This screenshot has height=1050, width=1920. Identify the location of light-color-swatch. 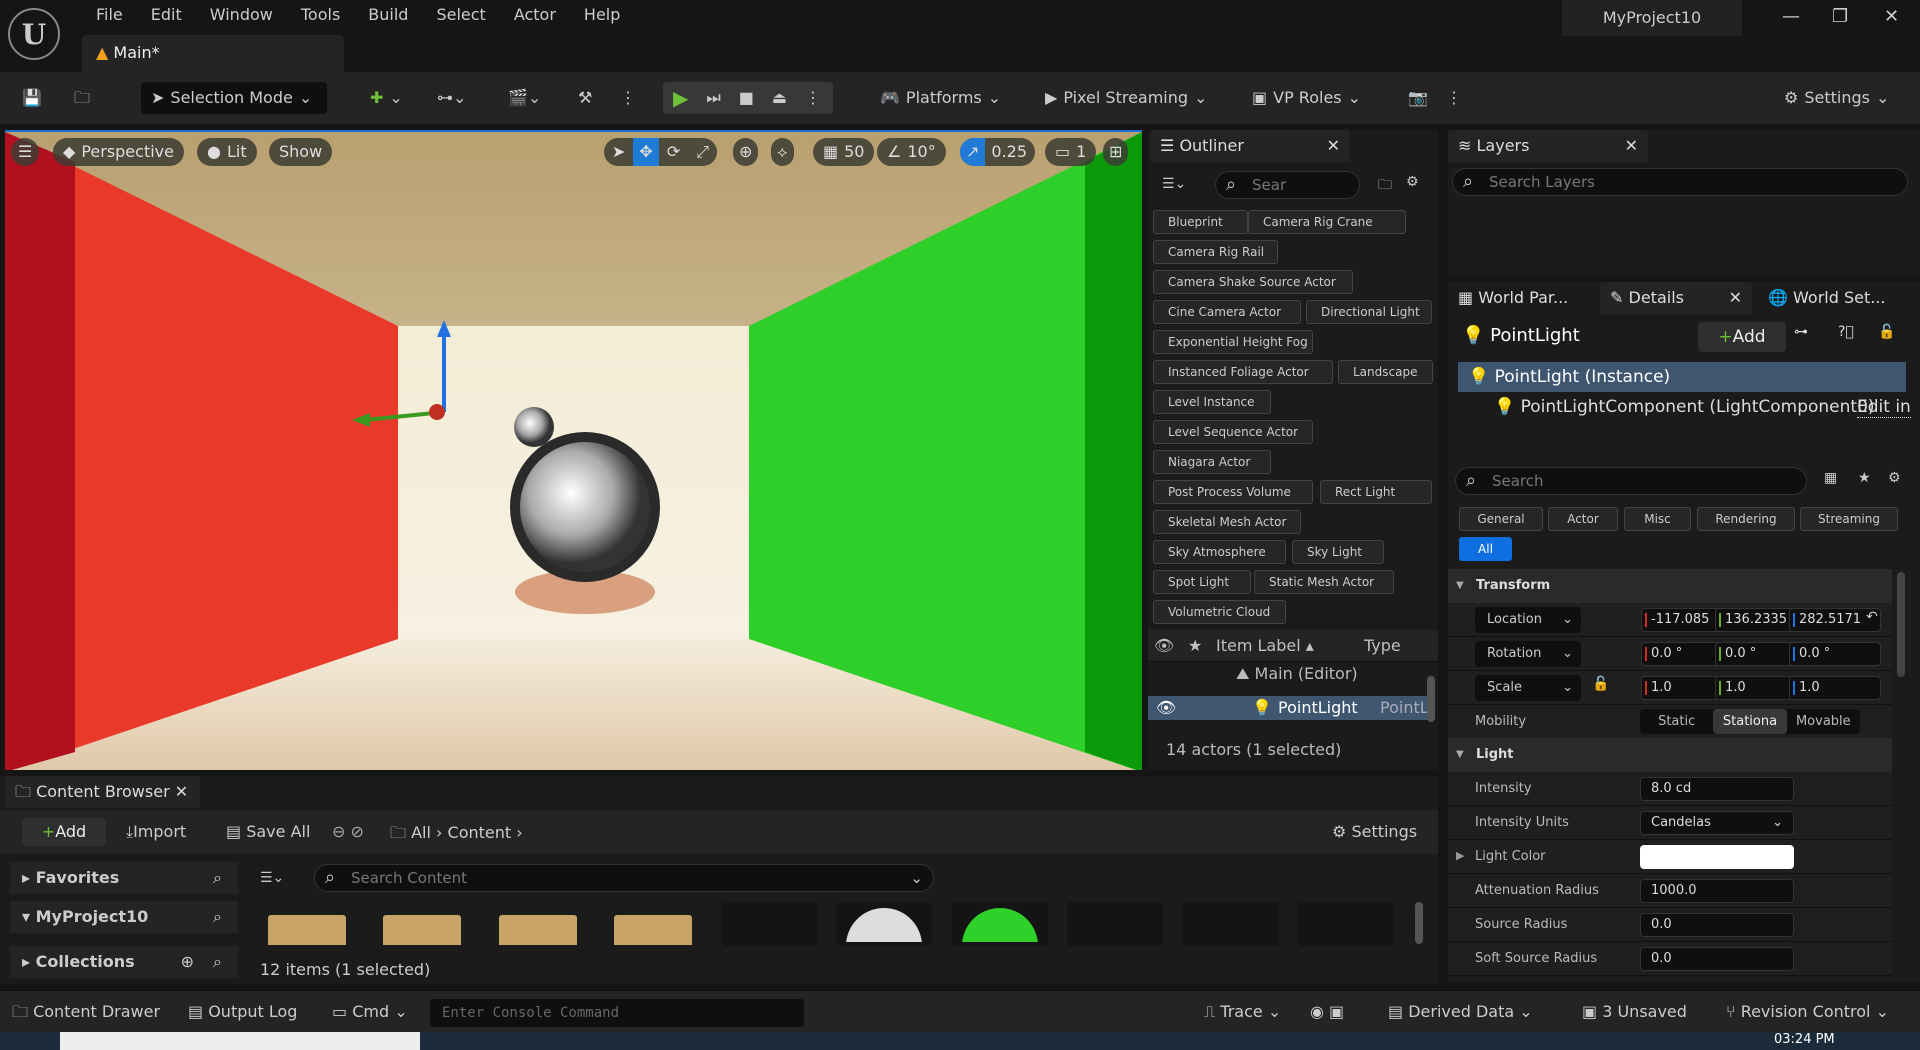
(1717, 857).